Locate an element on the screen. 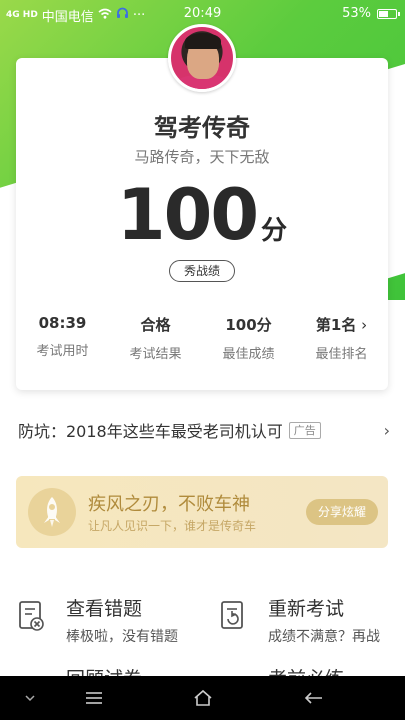  retake-exam-button: 重新考试 成绩不满意？再战 is located at coordinates (312, 622).